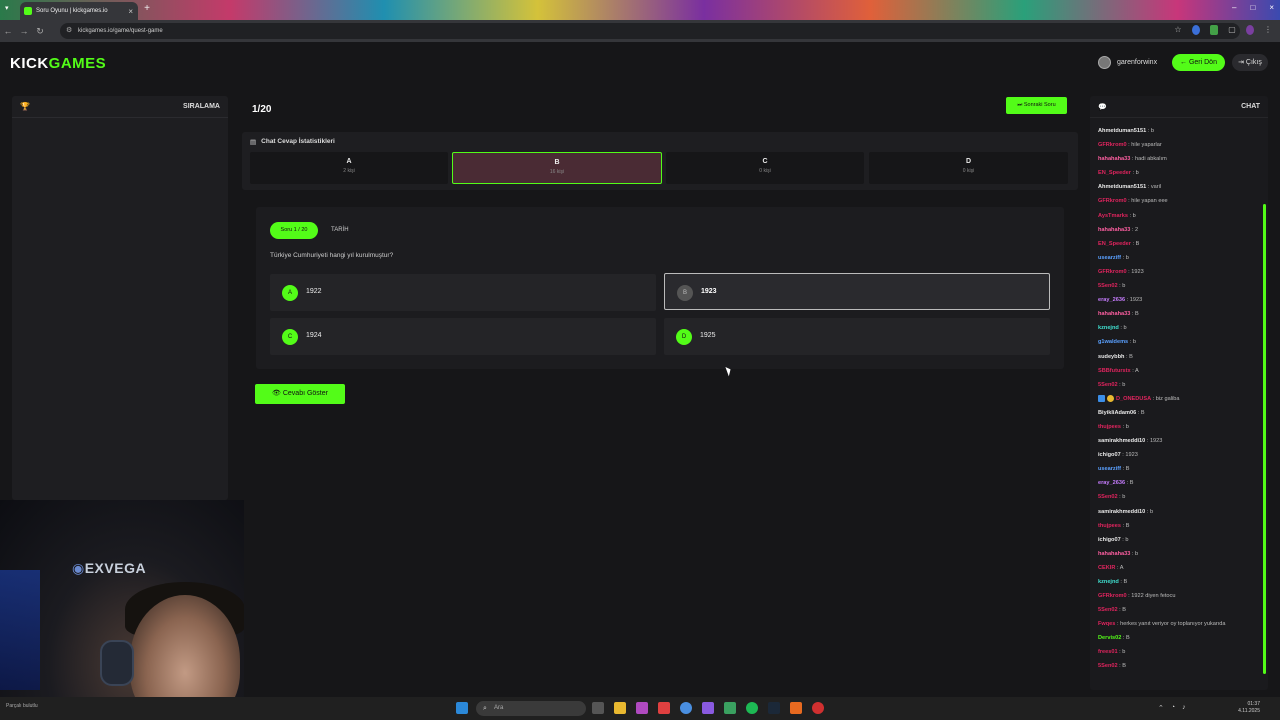 The width and height of the screenshot is (1280, 720). What do you see at coordinates (1133, 399) in the screenshot?
I see `chat-username: D_ONEDUSA` at bounding box center [1133, 399].